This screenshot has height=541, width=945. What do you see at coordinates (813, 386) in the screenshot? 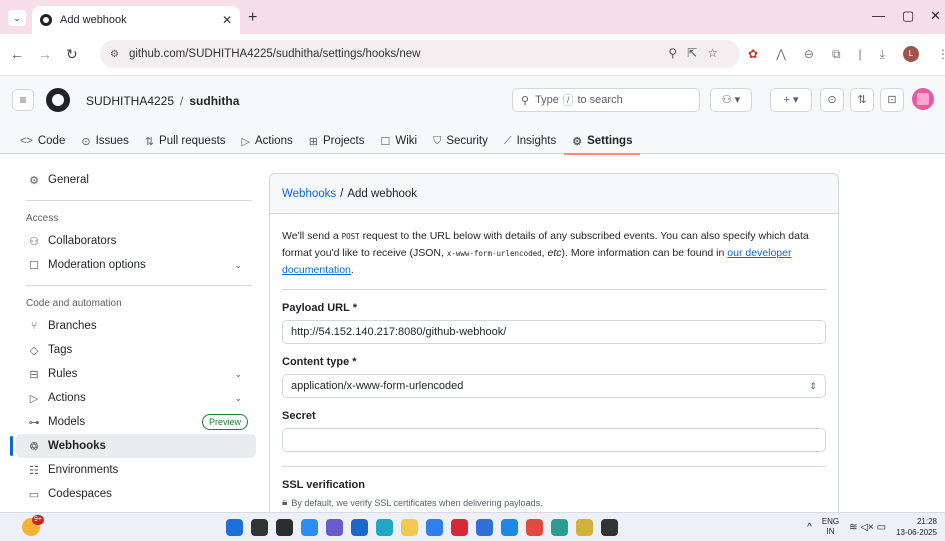
I see `select-updown-icon: ⇕` at bounding box center [813, 386].